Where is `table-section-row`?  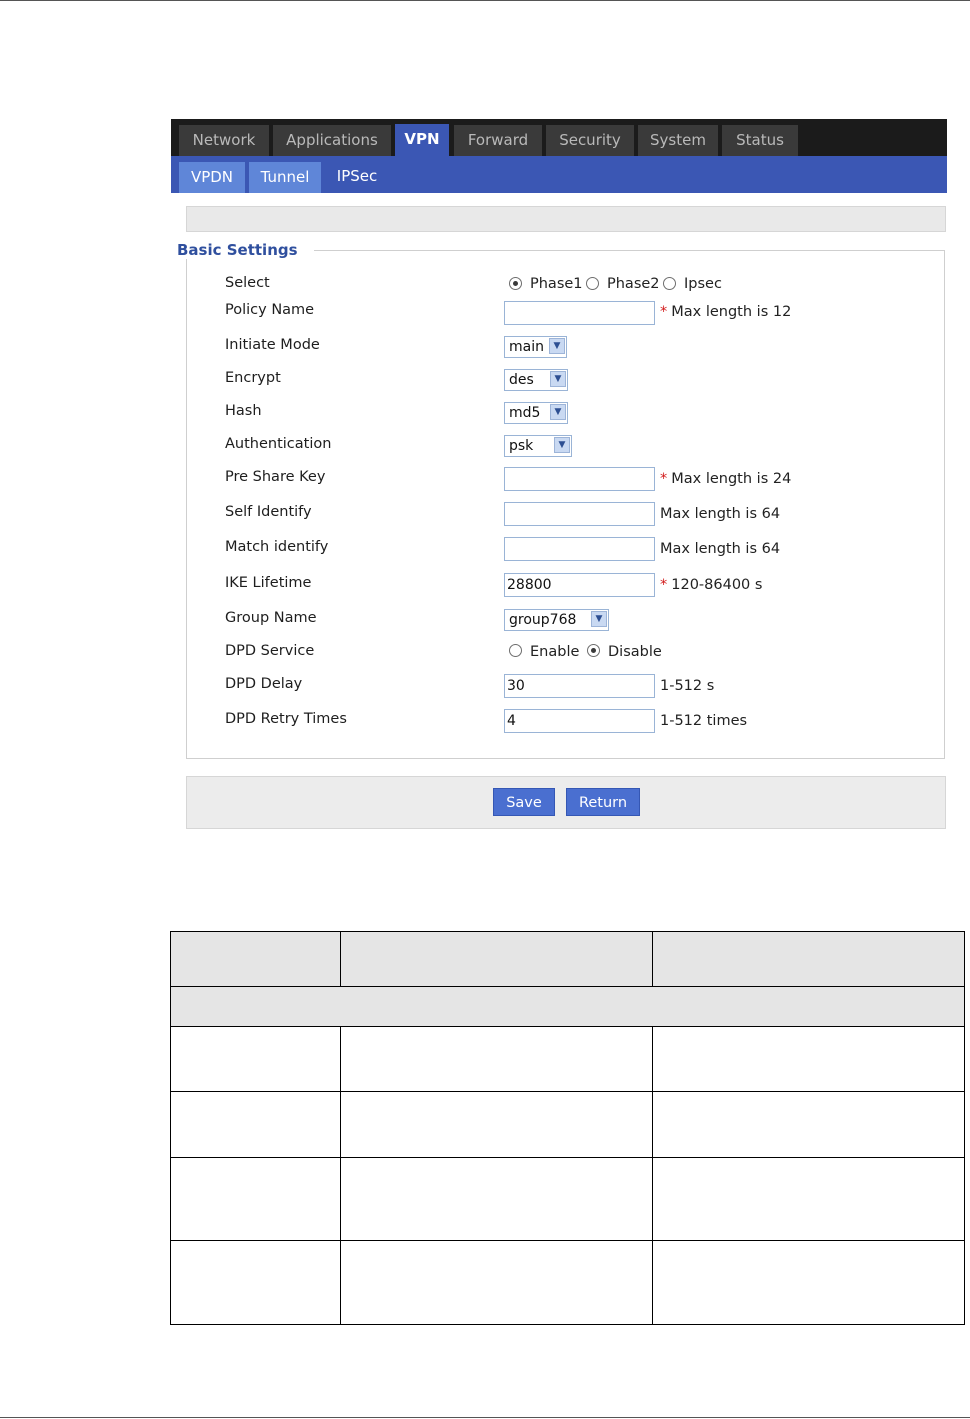 table-section-row is located at coordinates (567, 1006).